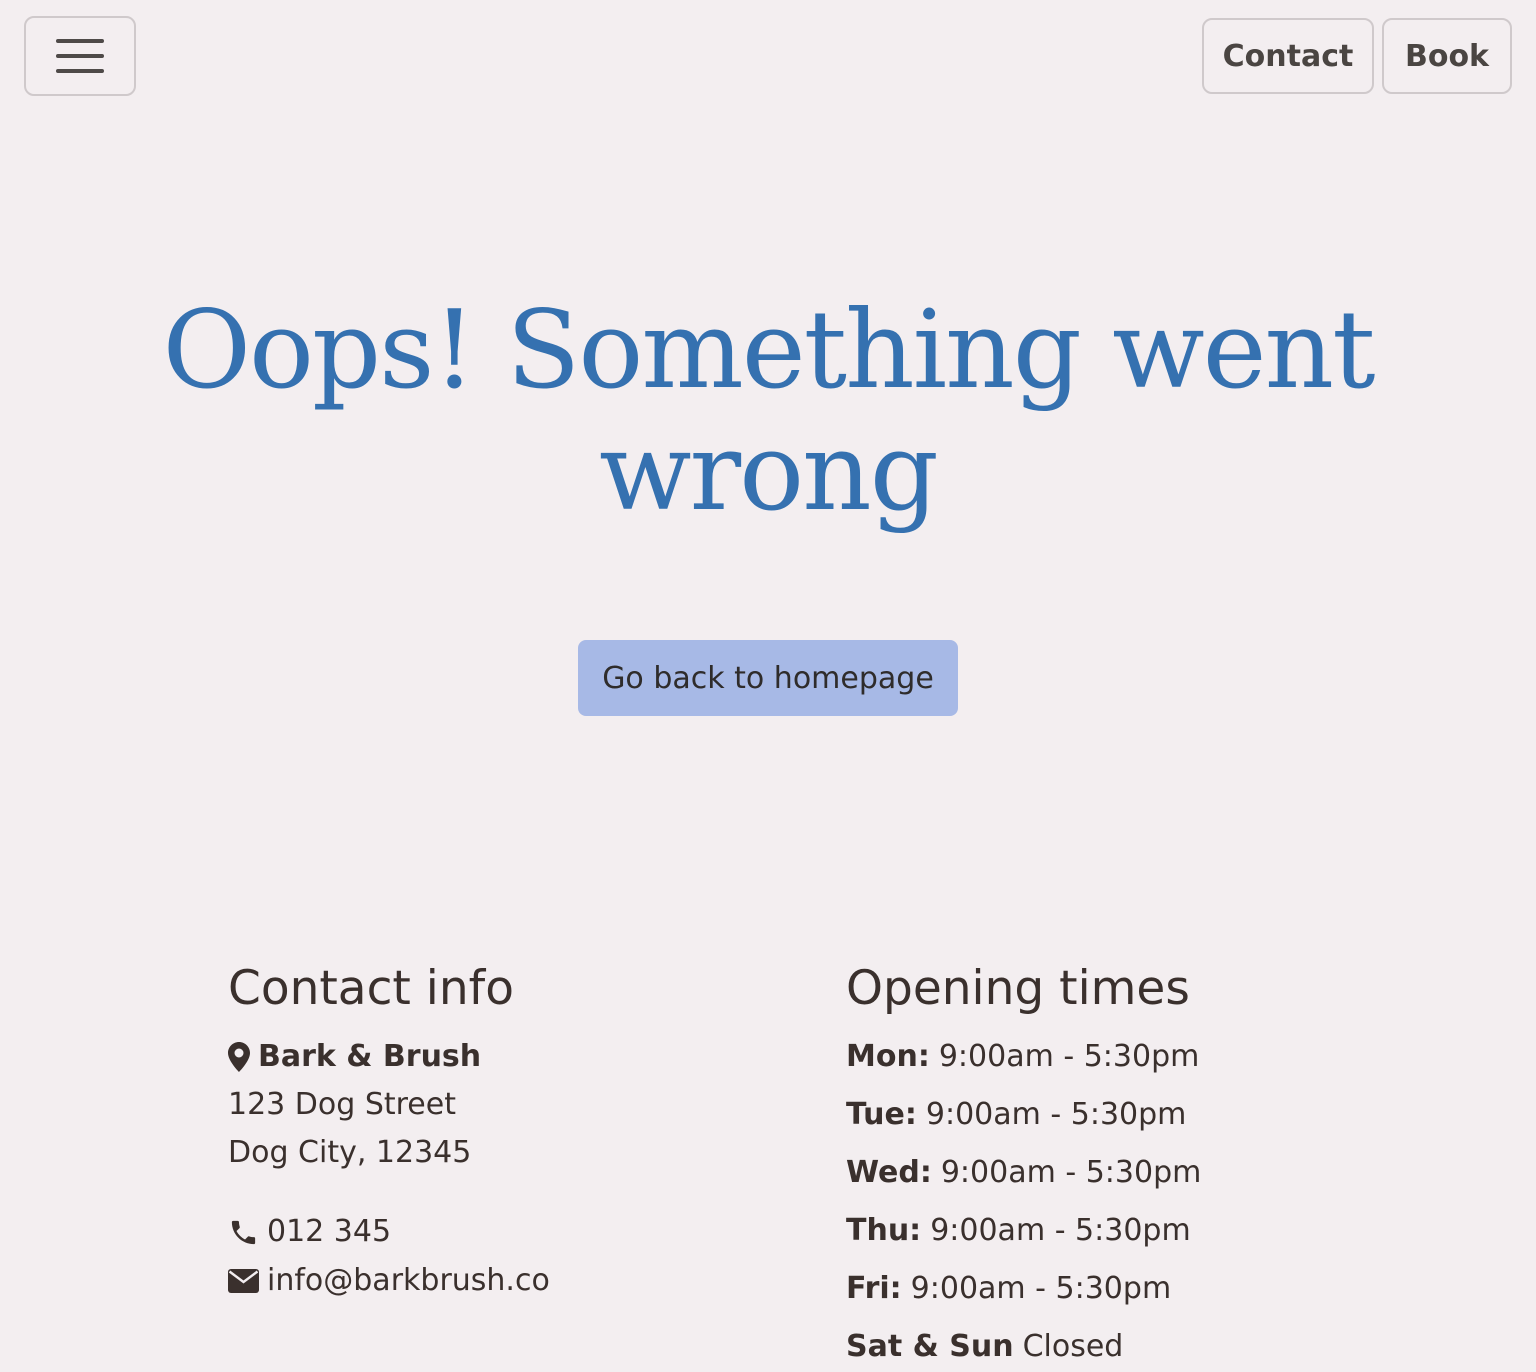 The height and width of the screenshot is (1372, 1536). I want to click on opening-times-title: Opening times, so click(1018, 988).